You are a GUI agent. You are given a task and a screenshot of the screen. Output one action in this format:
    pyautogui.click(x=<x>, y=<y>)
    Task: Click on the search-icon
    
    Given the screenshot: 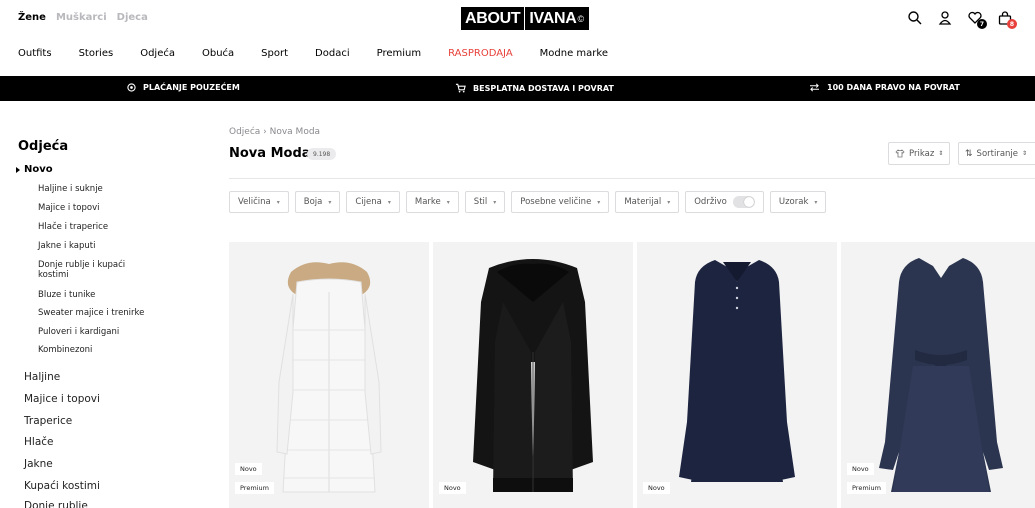 What is the action you would take?
    pyautogui.click(x=915, y=18)
    